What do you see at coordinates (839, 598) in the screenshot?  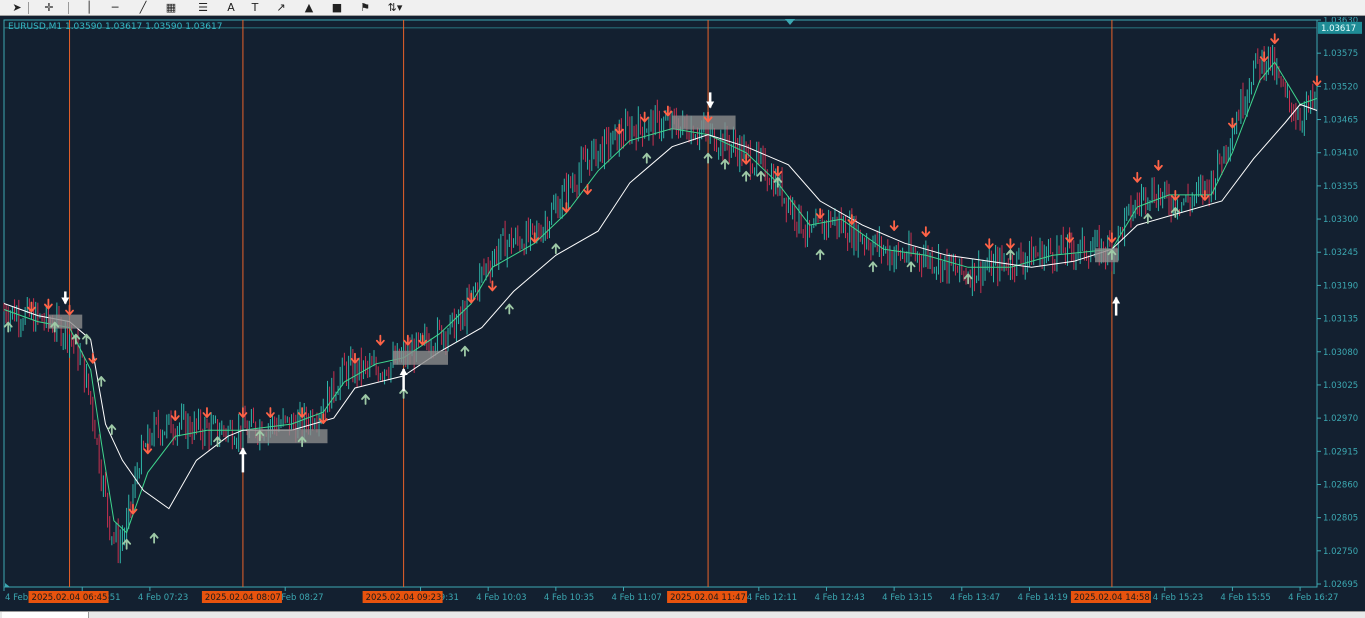 I see `time-tick-label: 4 Feb 12:43` at bounding box center [839, 598].